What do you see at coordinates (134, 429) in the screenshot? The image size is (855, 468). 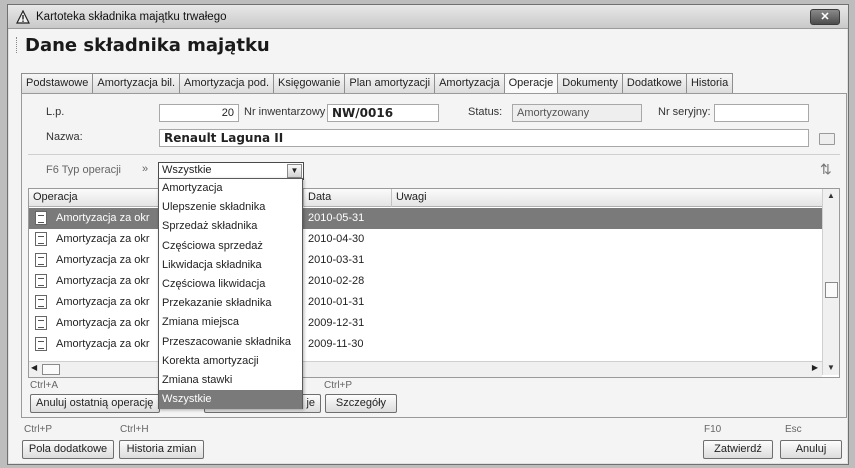 I see `shortcut-ctrl-h: Ctrl+H` at bounding box center [134, 429].